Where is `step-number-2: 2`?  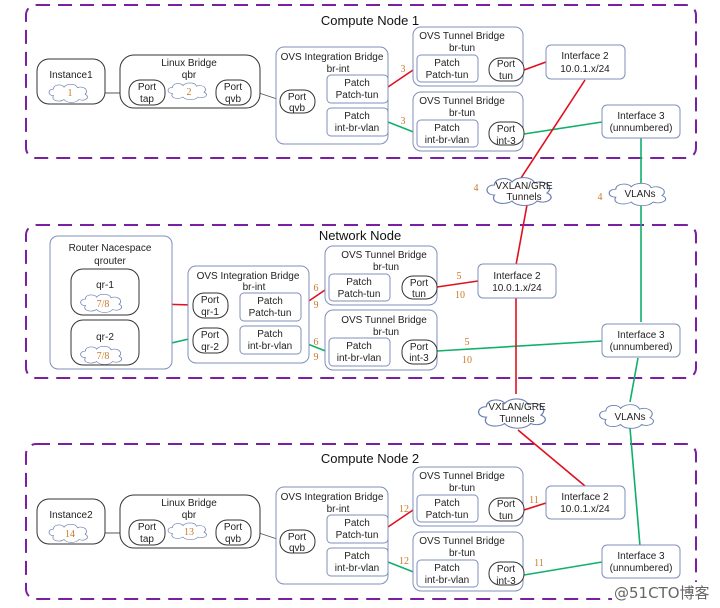 step-number-2: 2 is located at coordinates (189, 92).